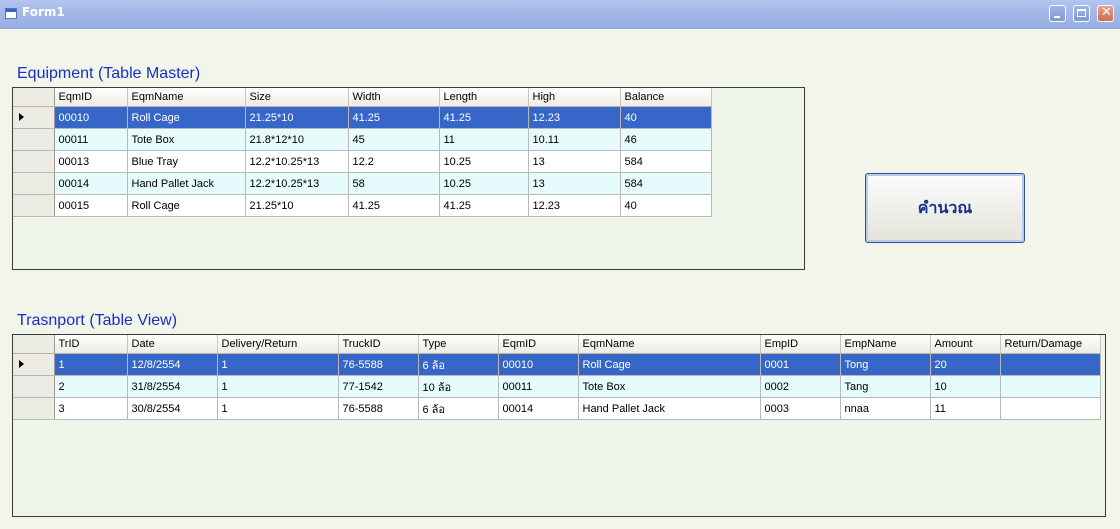  I want to click on cell-length: 11, so click(484, 139).